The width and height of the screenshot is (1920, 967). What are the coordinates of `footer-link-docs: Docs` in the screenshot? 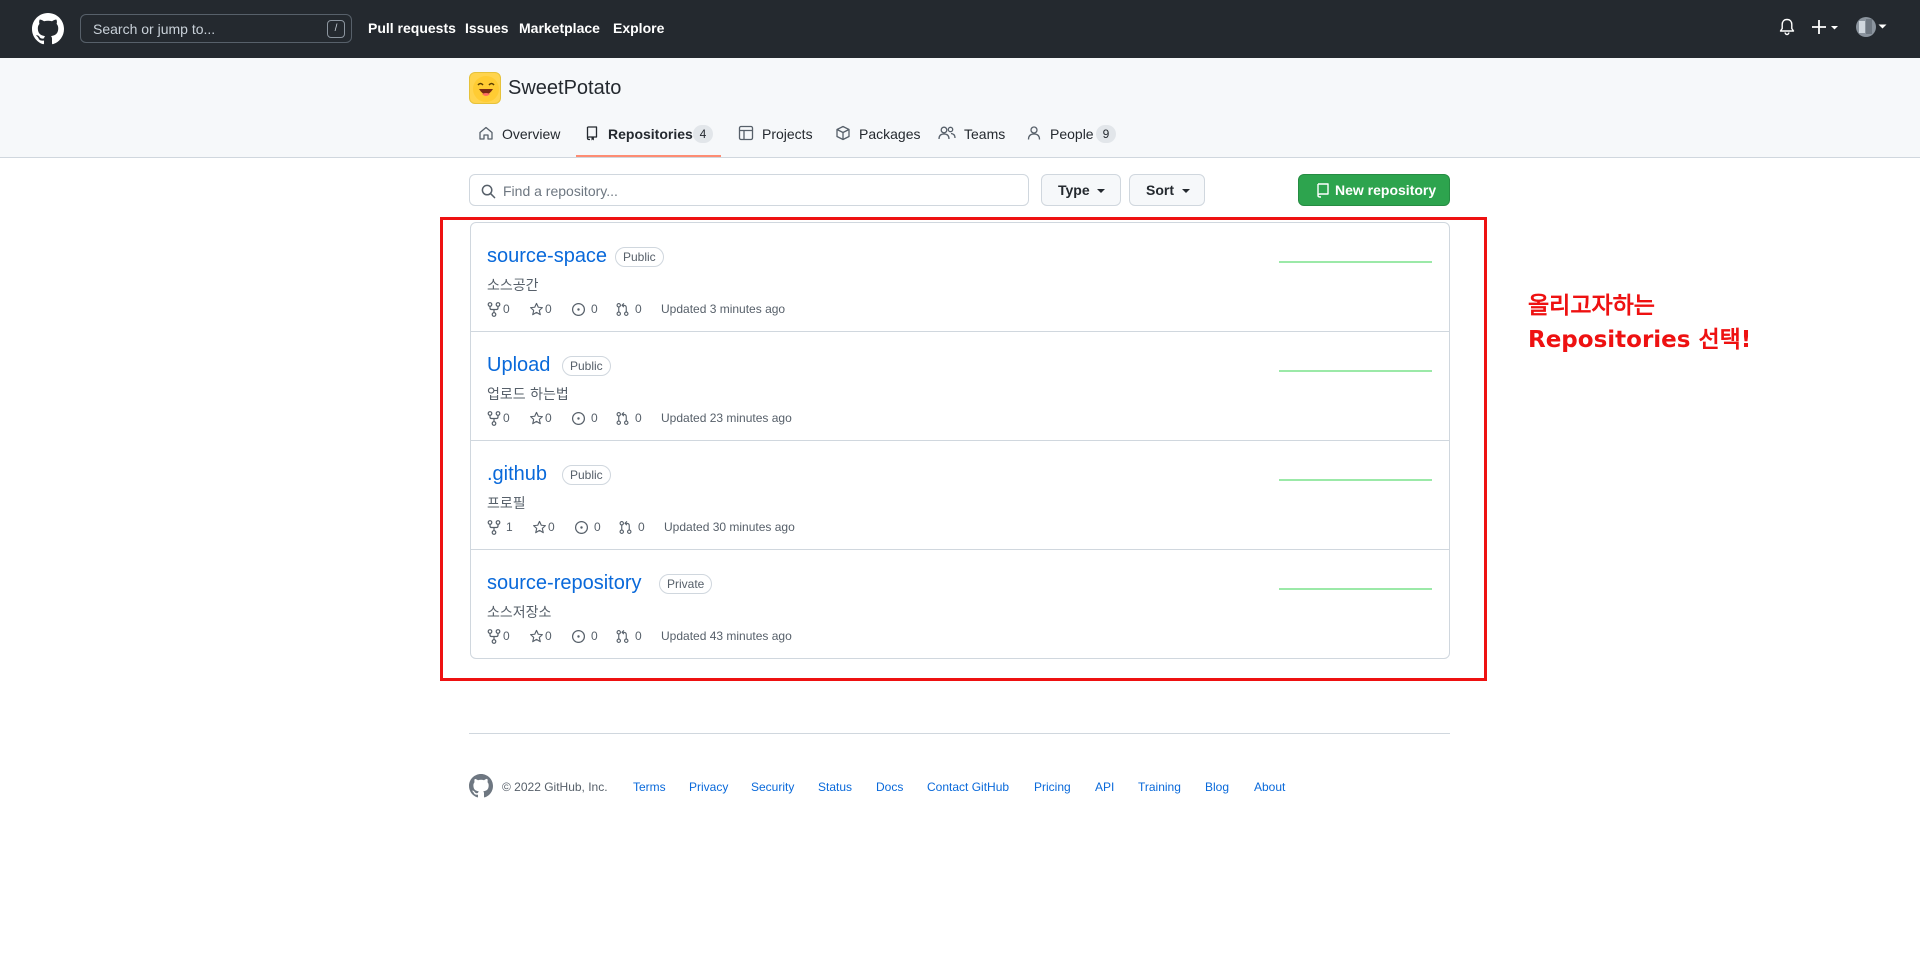 It's located at (889, 787).